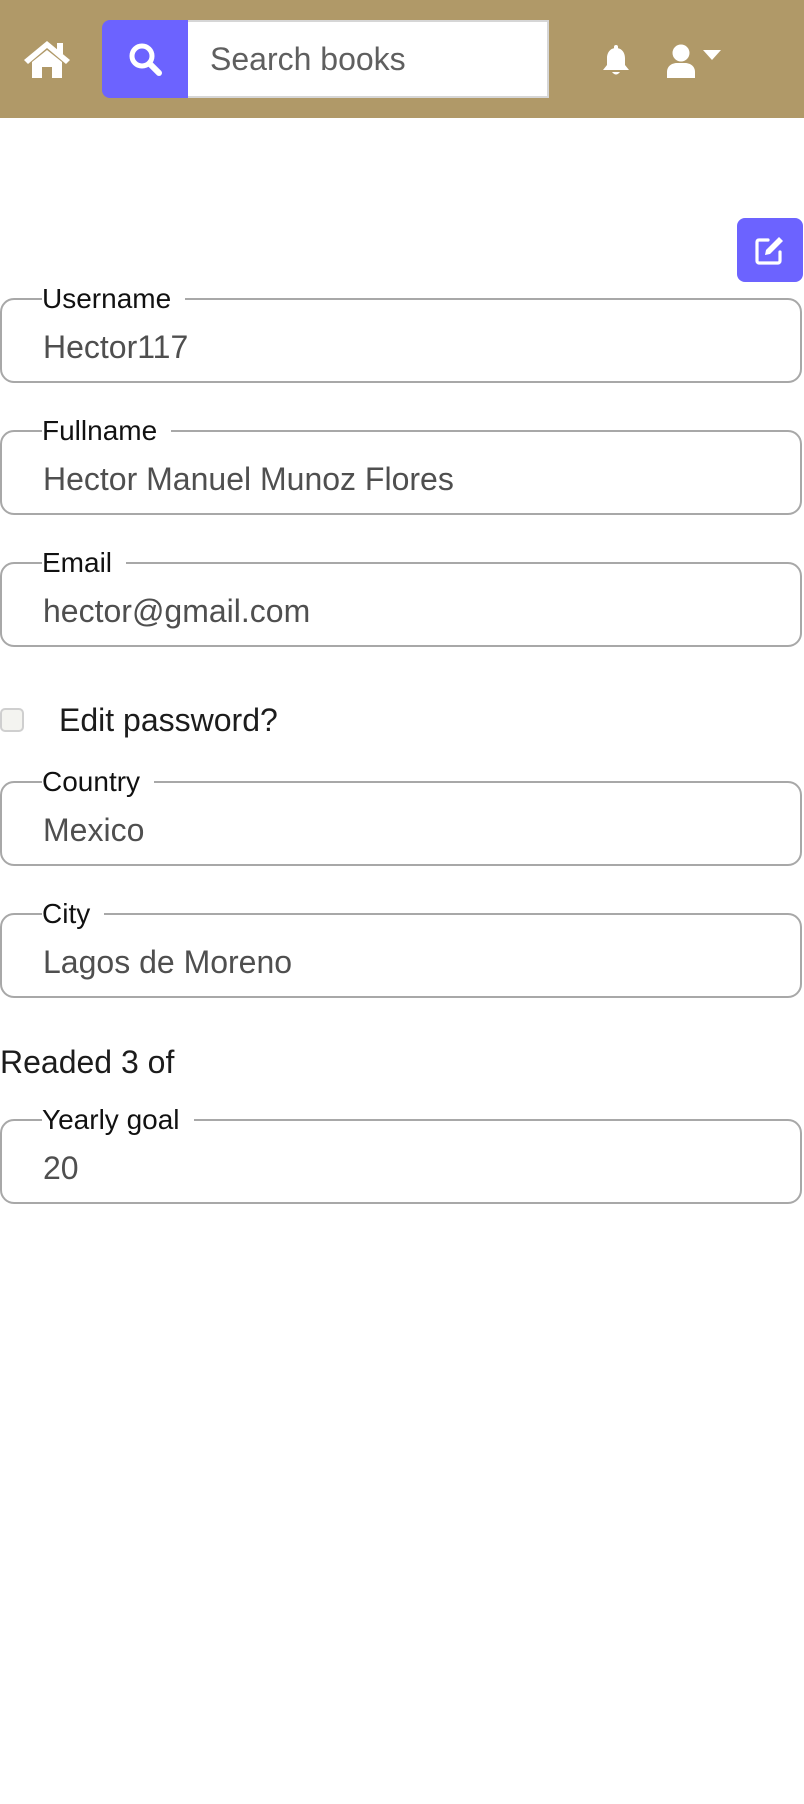 The image size is (804, 1804). Describe the element at coordinates (12, 720) in the screenshot. I see `edit-password-checkbox` at that location.